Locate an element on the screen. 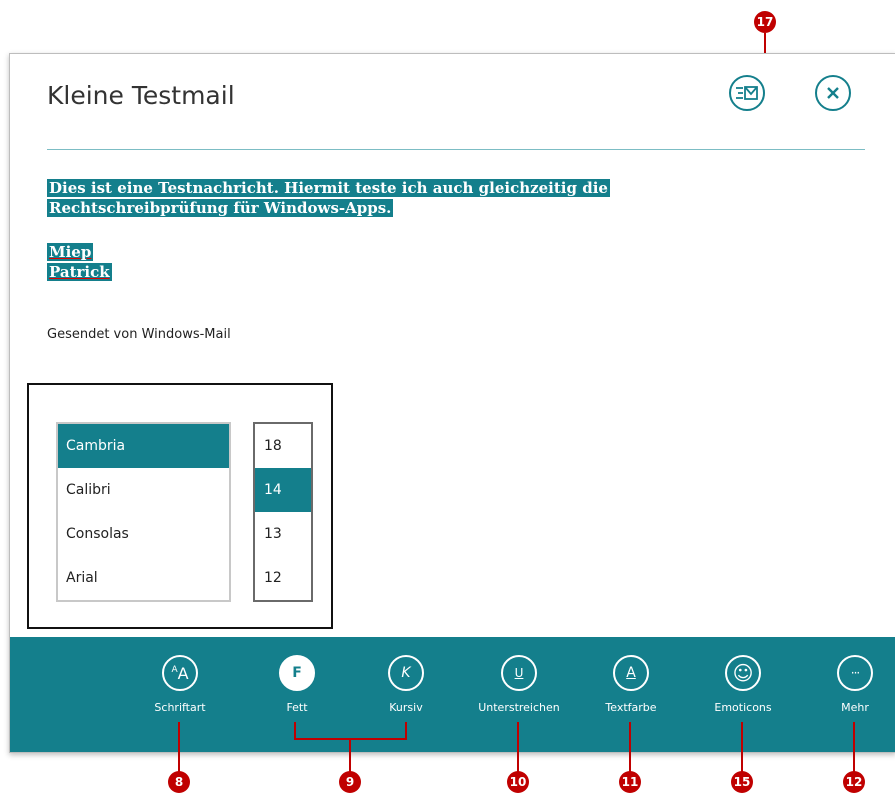  emoticons-button-label: Emoticons is located at coordinates (743, 707).